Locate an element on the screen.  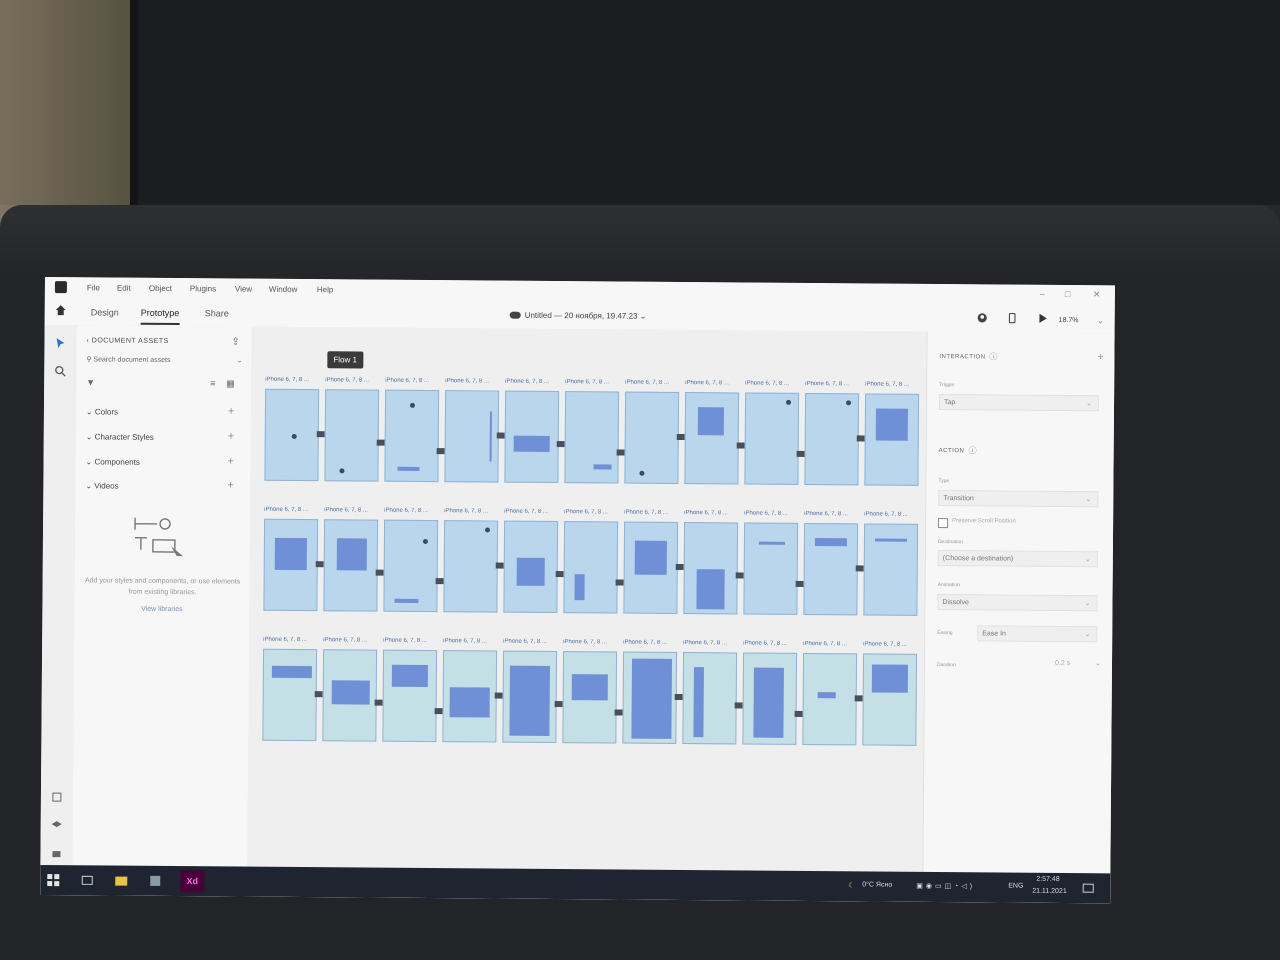
section-character-styles: ⌄ Character Styles is located at coordinates (120, 437).